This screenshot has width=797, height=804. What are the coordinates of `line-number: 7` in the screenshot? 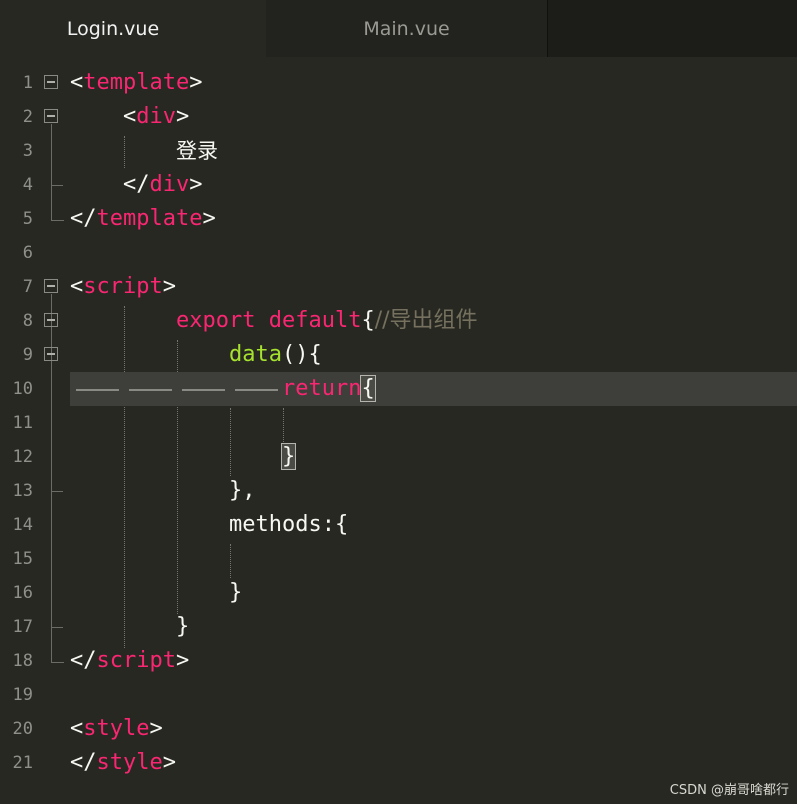 It's located at (27, 287).